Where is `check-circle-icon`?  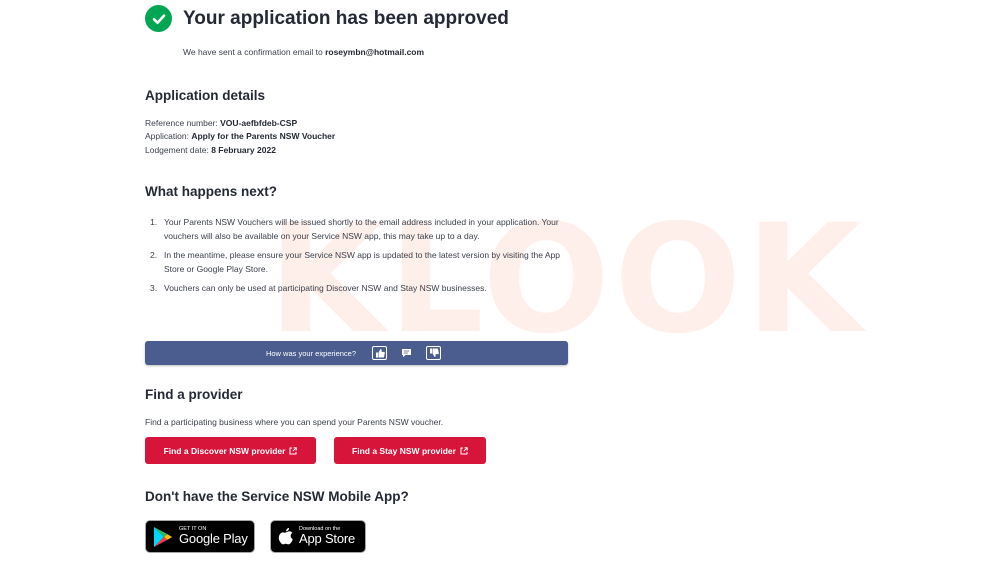
check-circle-icon is located at coordinates (158, 18).